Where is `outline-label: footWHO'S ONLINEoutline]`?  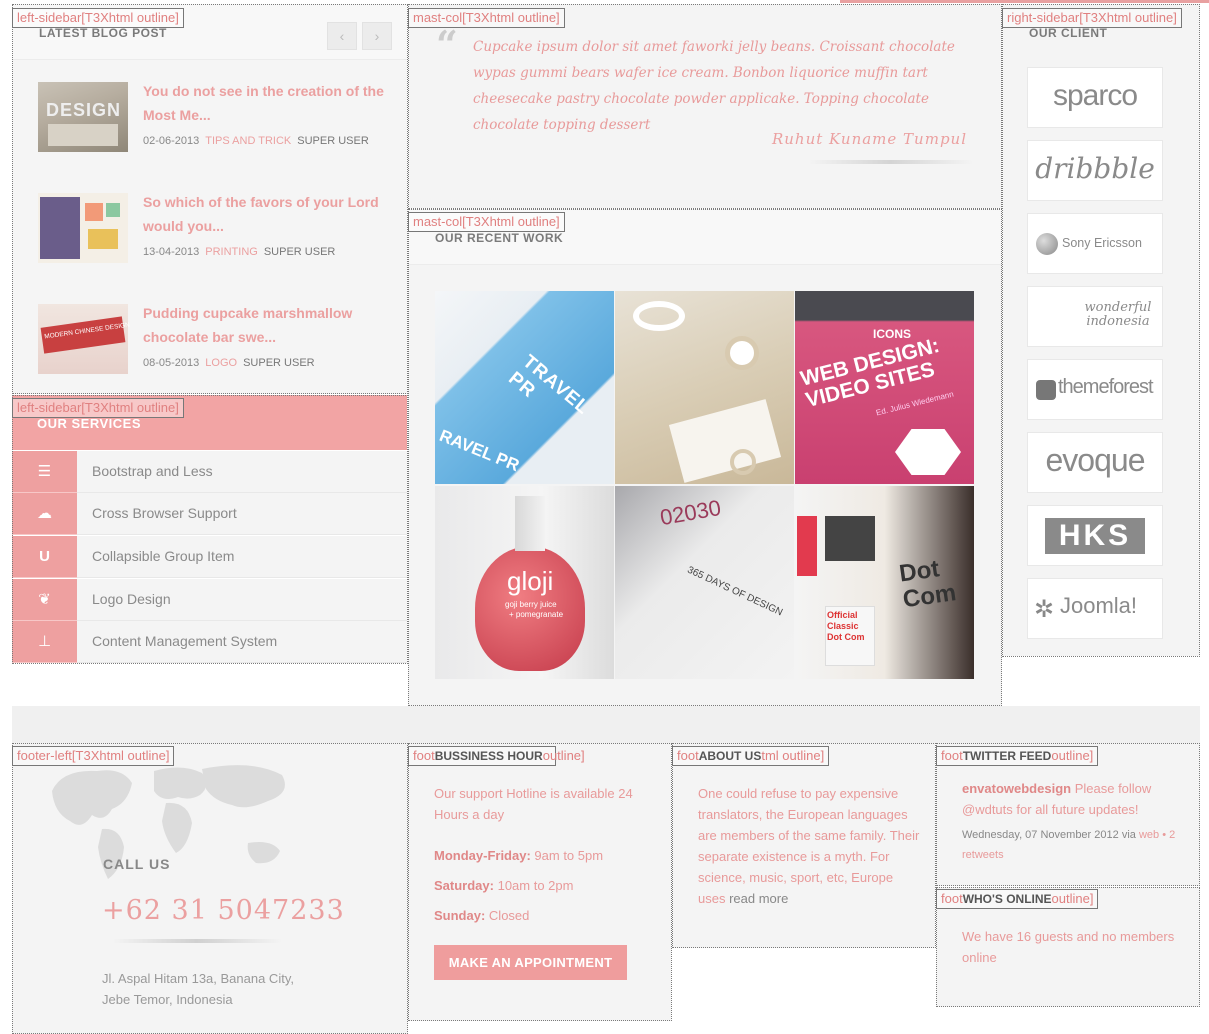 outline-label: footWHO'S ONLINEoutline] is located at coordinates (1017, 899).